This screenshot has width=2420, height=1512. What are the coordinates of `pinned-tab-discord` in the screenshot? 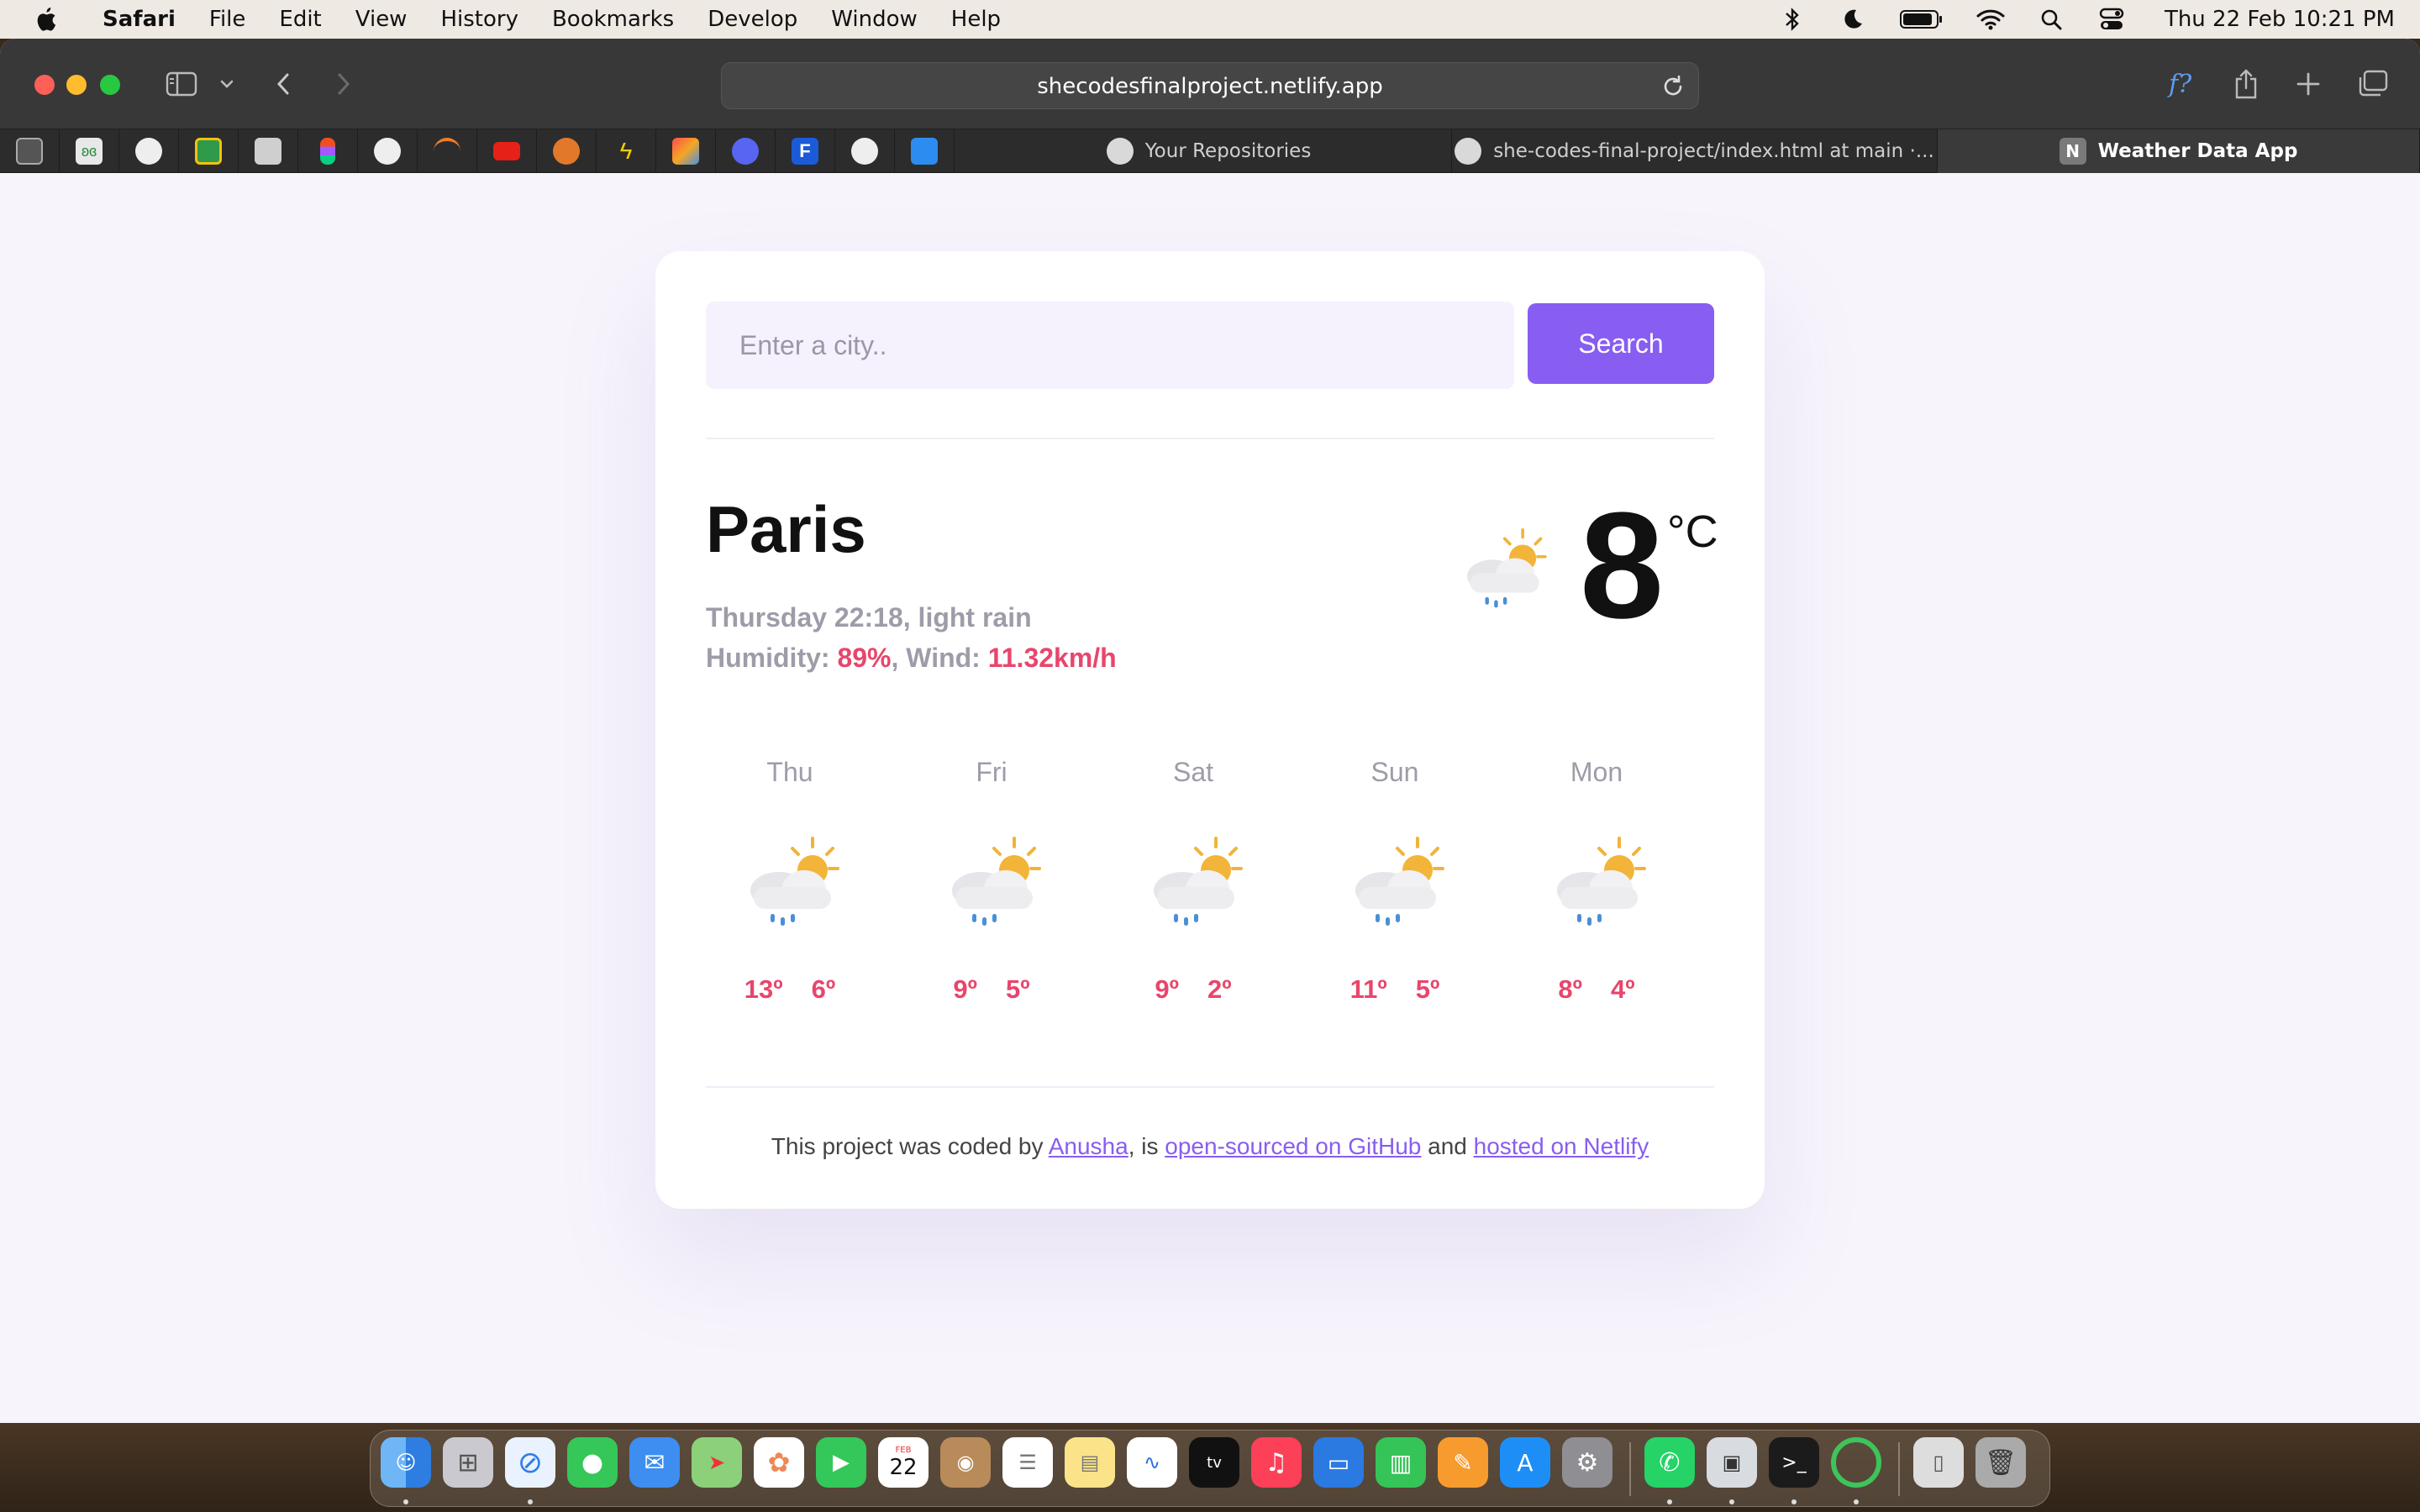 It's located at (746, 151).